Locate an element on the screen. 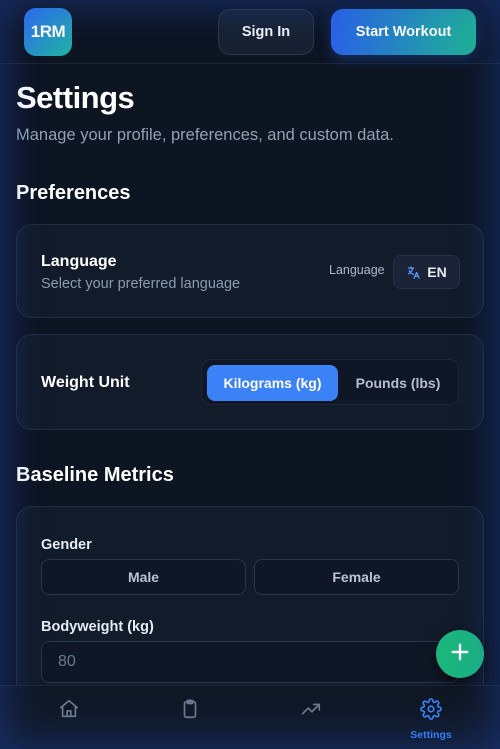 This screenshot has height=749, width=500. plus-icon is located at coordinates (460, 654).